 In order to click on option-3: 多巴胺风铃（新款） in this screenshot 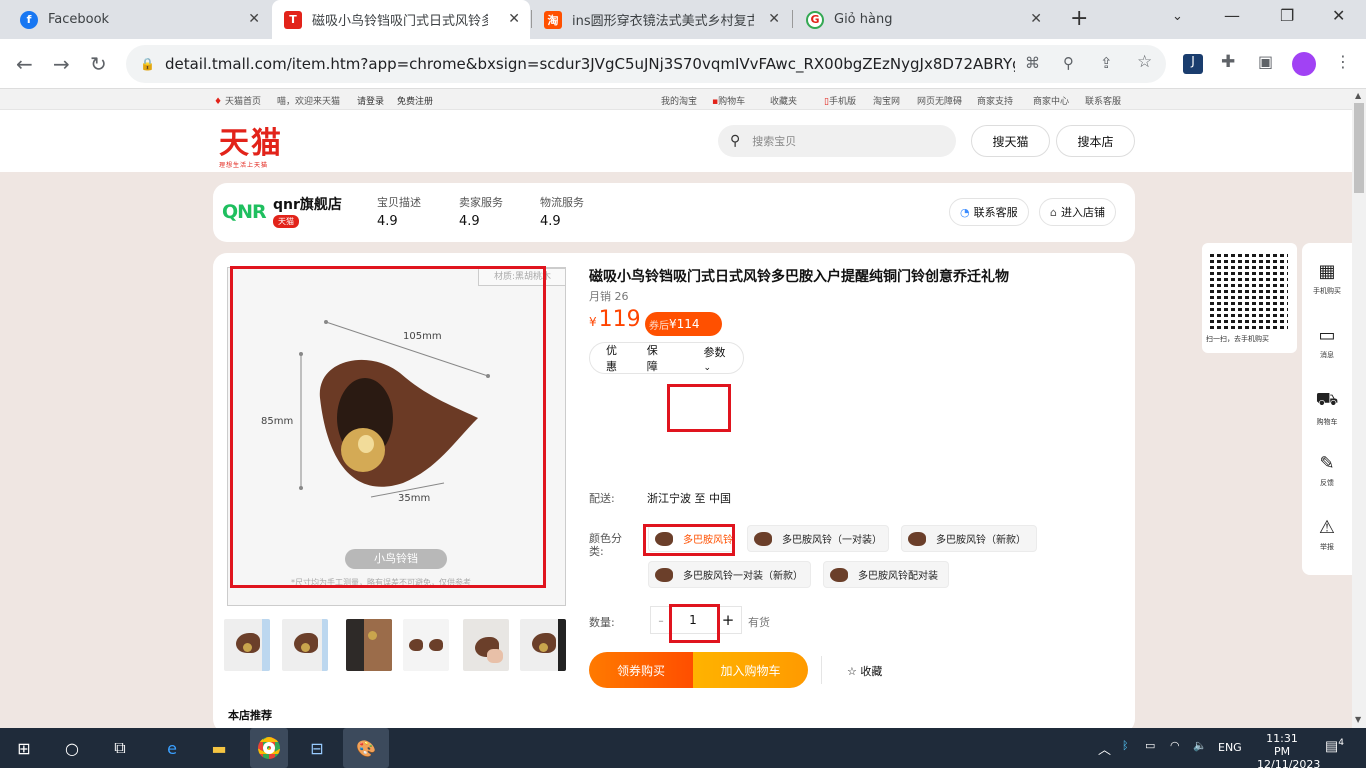, I will do `click(969, 538)`.